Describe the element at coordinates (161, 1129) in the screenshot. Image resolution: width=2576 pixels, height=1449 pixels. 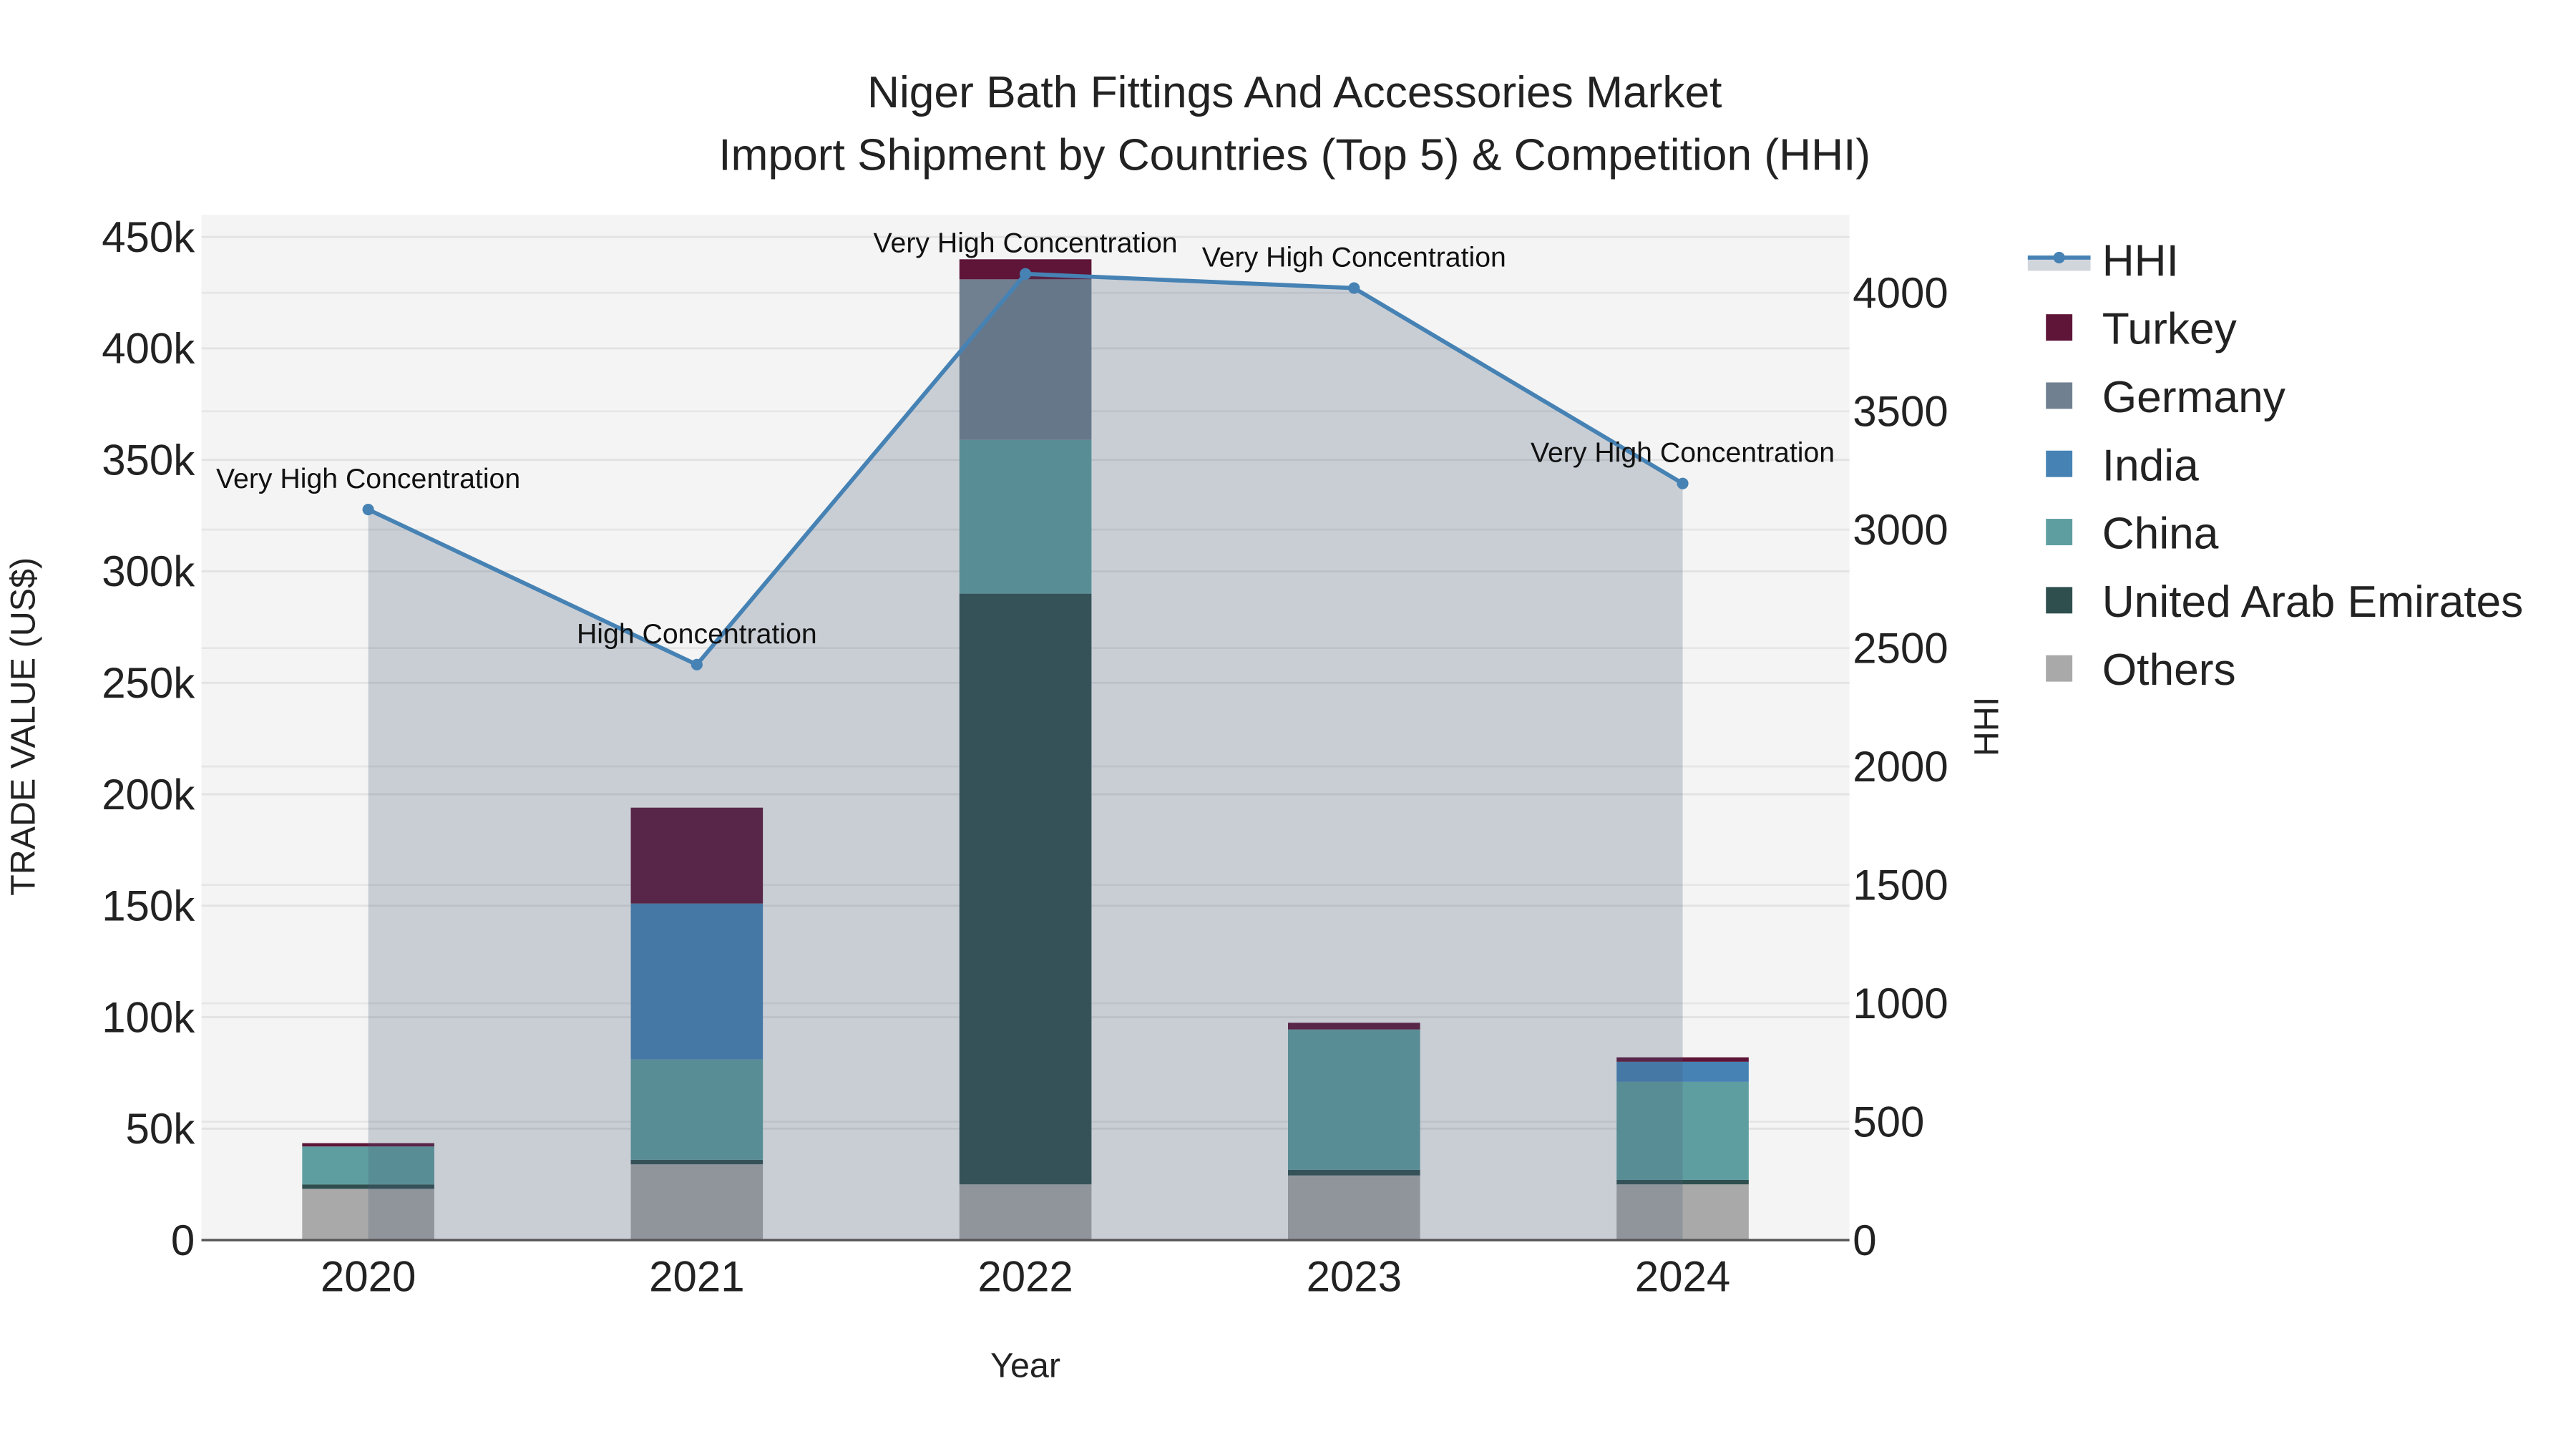
I see `y-tick-label: 50k` at that location.